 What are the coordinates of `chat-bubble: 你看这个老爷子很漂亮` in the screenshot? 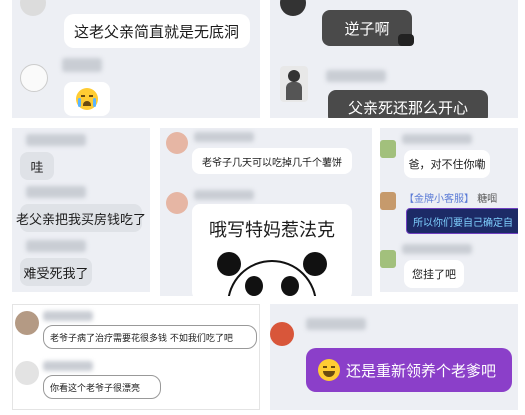 It's located at (102, 387).